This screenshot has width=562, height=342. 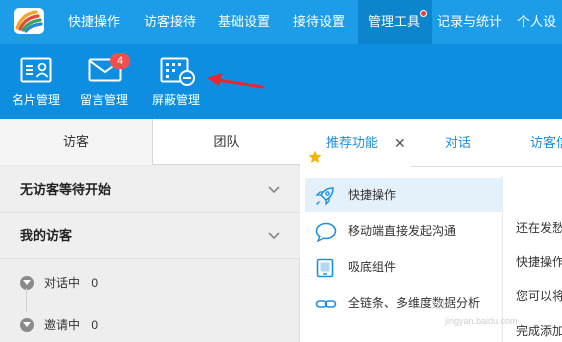 What do you see at coordinates (150, 325) in the screenshot?
I see `group-inviting: 邀请中 0` at bounding box center [150, 325].